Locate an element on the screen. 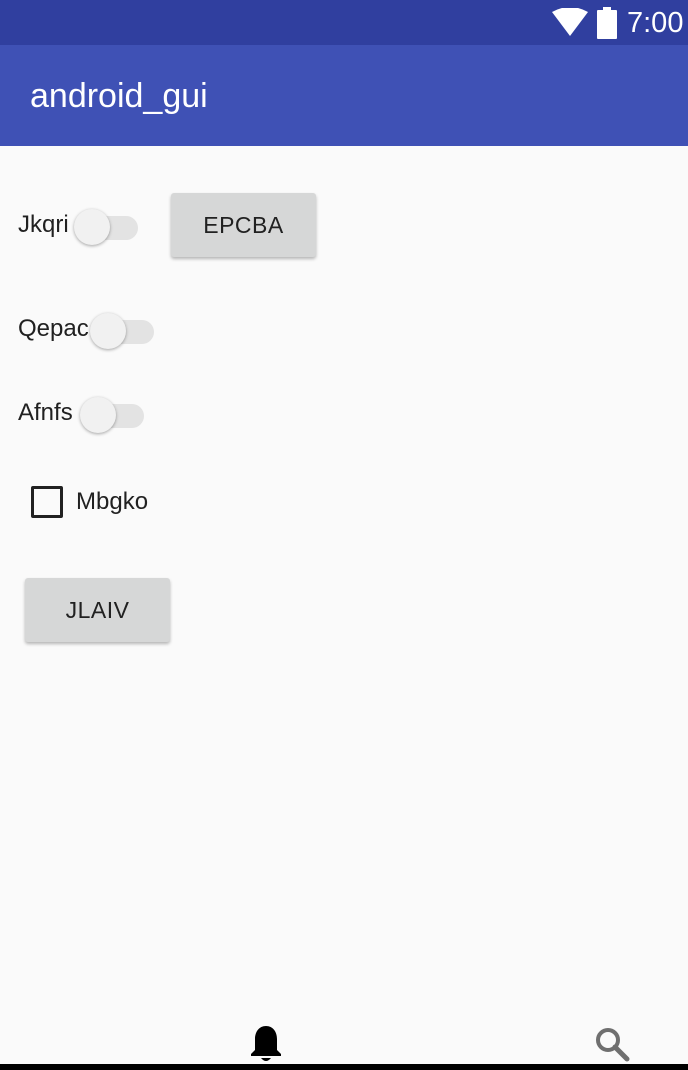 The image size is (688, 1070). switch-label-qepac: Qepac is located at coordinates (53, 328).